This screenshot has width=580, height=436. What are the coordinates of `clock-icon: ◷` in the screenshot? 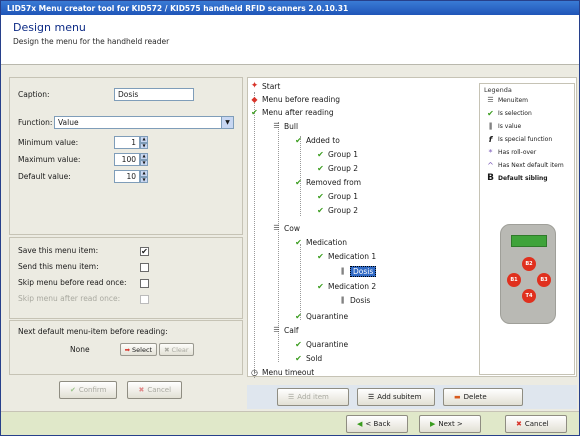 It's located at (254, 372).